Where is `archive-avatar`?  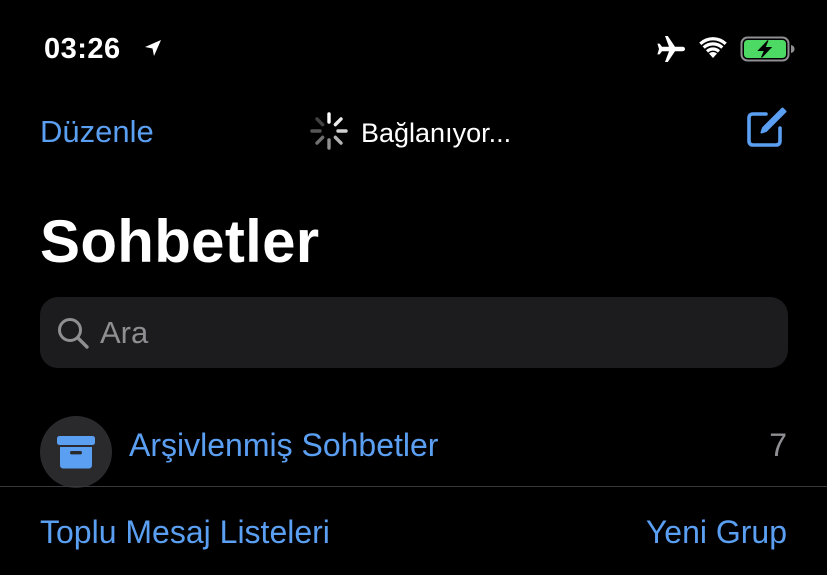 archive-avatar is located at coordinates (76, 452).